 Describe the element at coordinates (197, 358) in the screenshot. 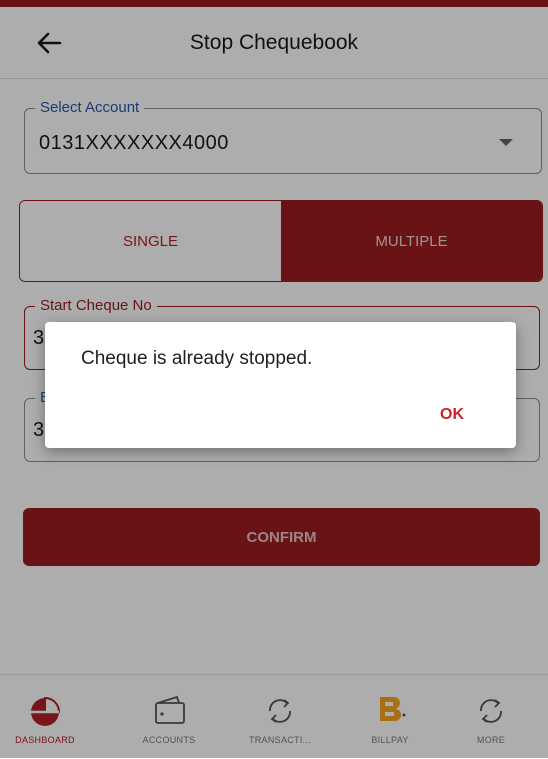

I see `dialog-message: Cheque is already stopped.` at that location.